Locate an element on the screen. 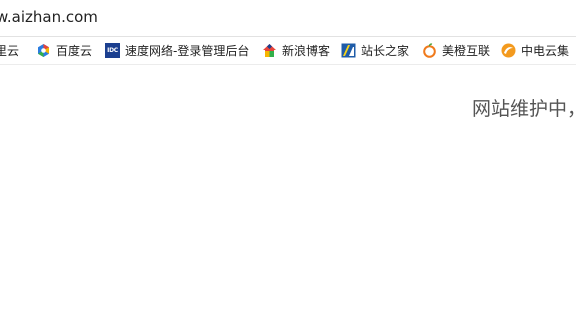  bookmark-chinaz: 站长之家 is located at coordinates (375, 50).